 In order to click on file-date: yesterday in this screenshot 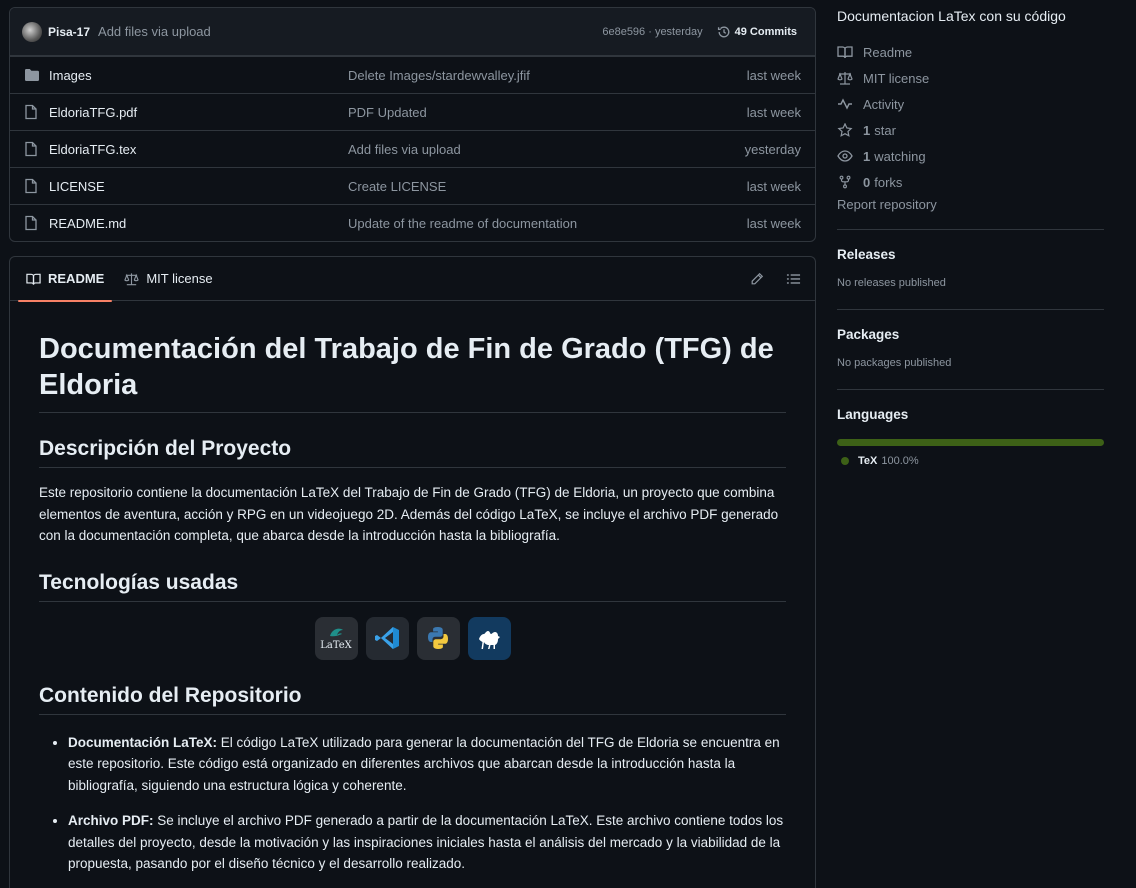, I will do `click(772, 149)`.